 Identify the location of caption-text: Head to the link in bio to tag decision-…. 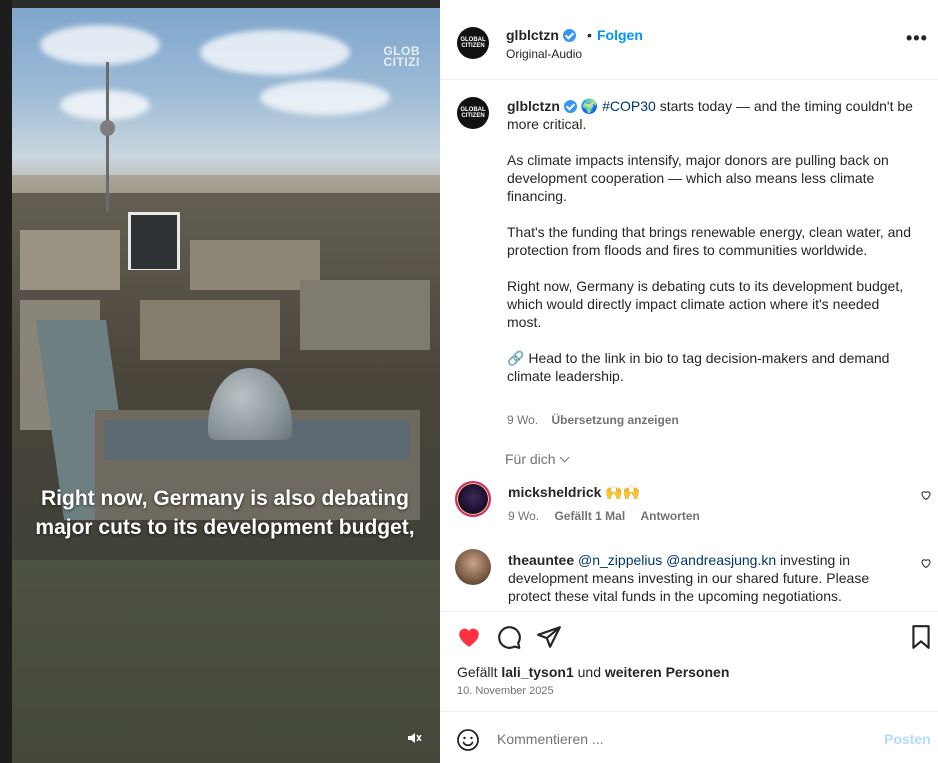
(698, 367).